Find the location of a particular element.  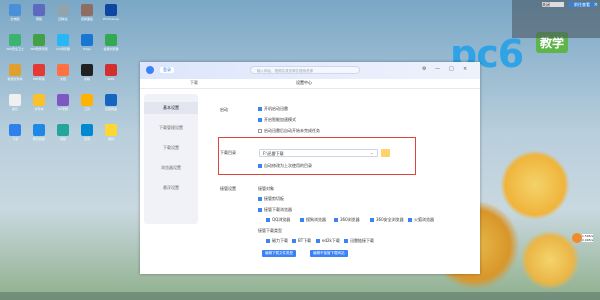

browser-qq: QQ浏览器 is located at coordinates (278, 220).